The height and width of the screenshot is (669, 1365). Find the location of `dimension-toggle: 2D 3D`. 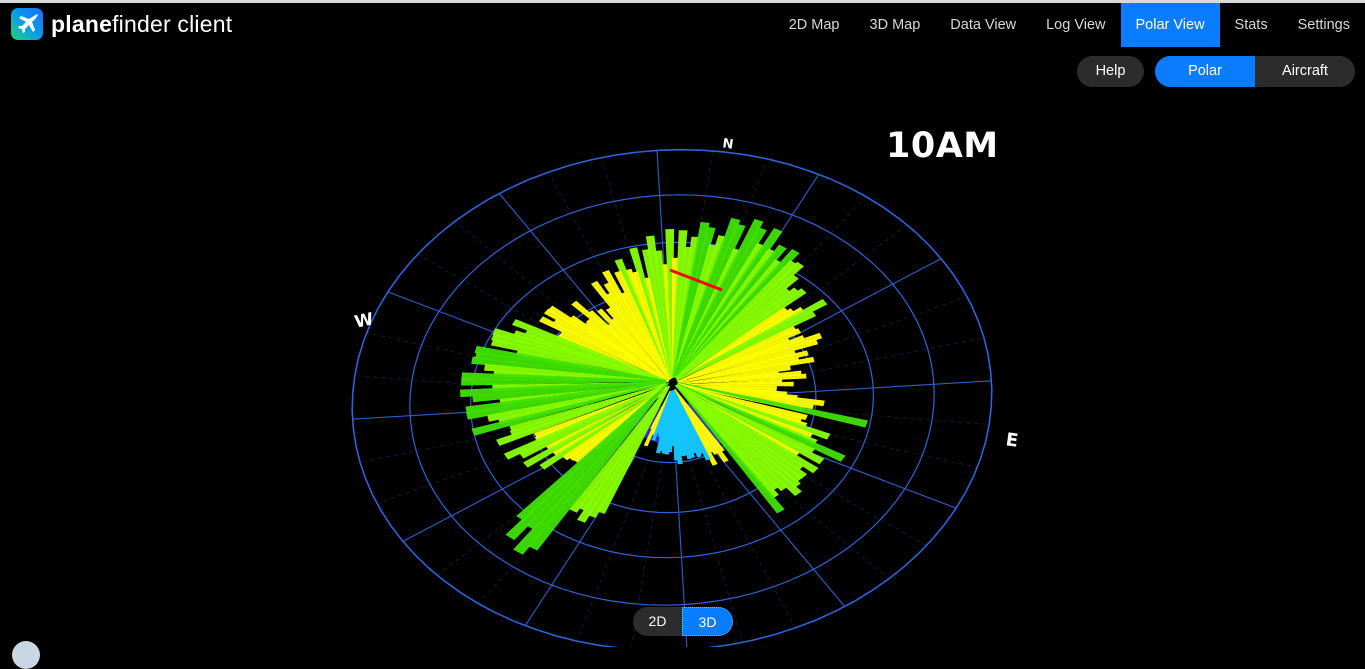

dimension-toggle: 2D 3D is located at coordinates (683, 621).